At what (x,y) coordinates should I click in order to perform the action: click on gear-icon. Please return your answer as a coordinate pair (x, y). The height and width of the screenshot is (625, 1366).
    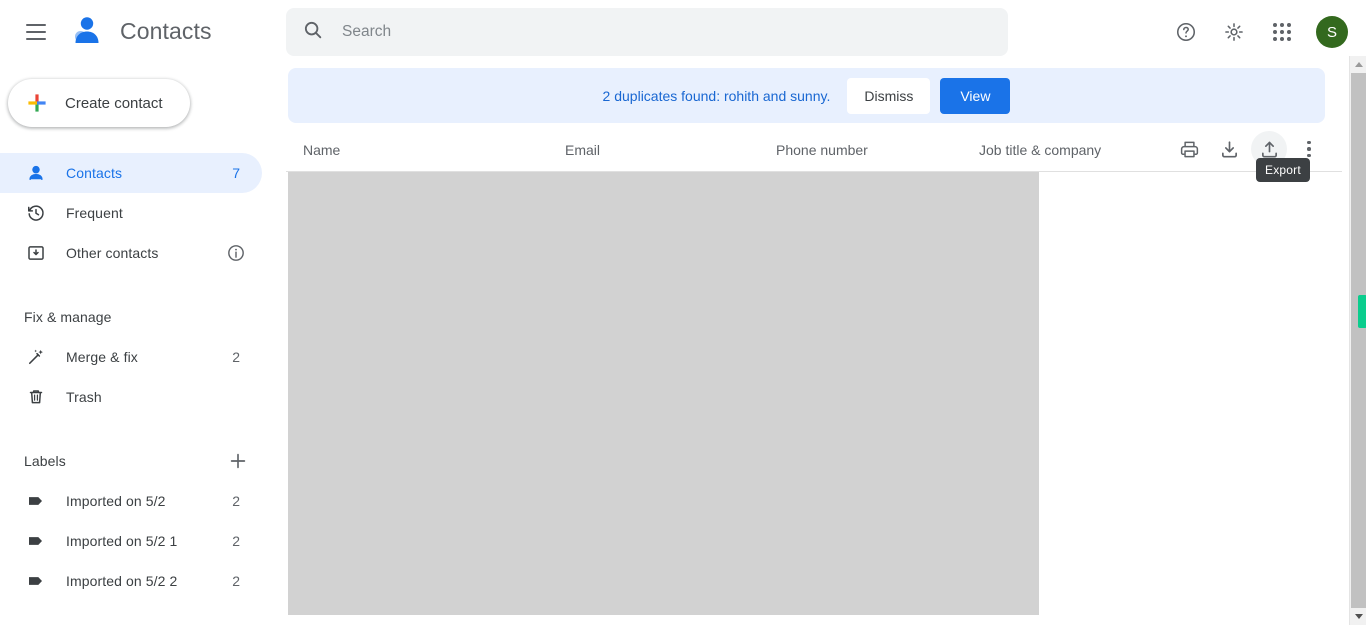
    Looking at the image, I should click on (1234, 32).